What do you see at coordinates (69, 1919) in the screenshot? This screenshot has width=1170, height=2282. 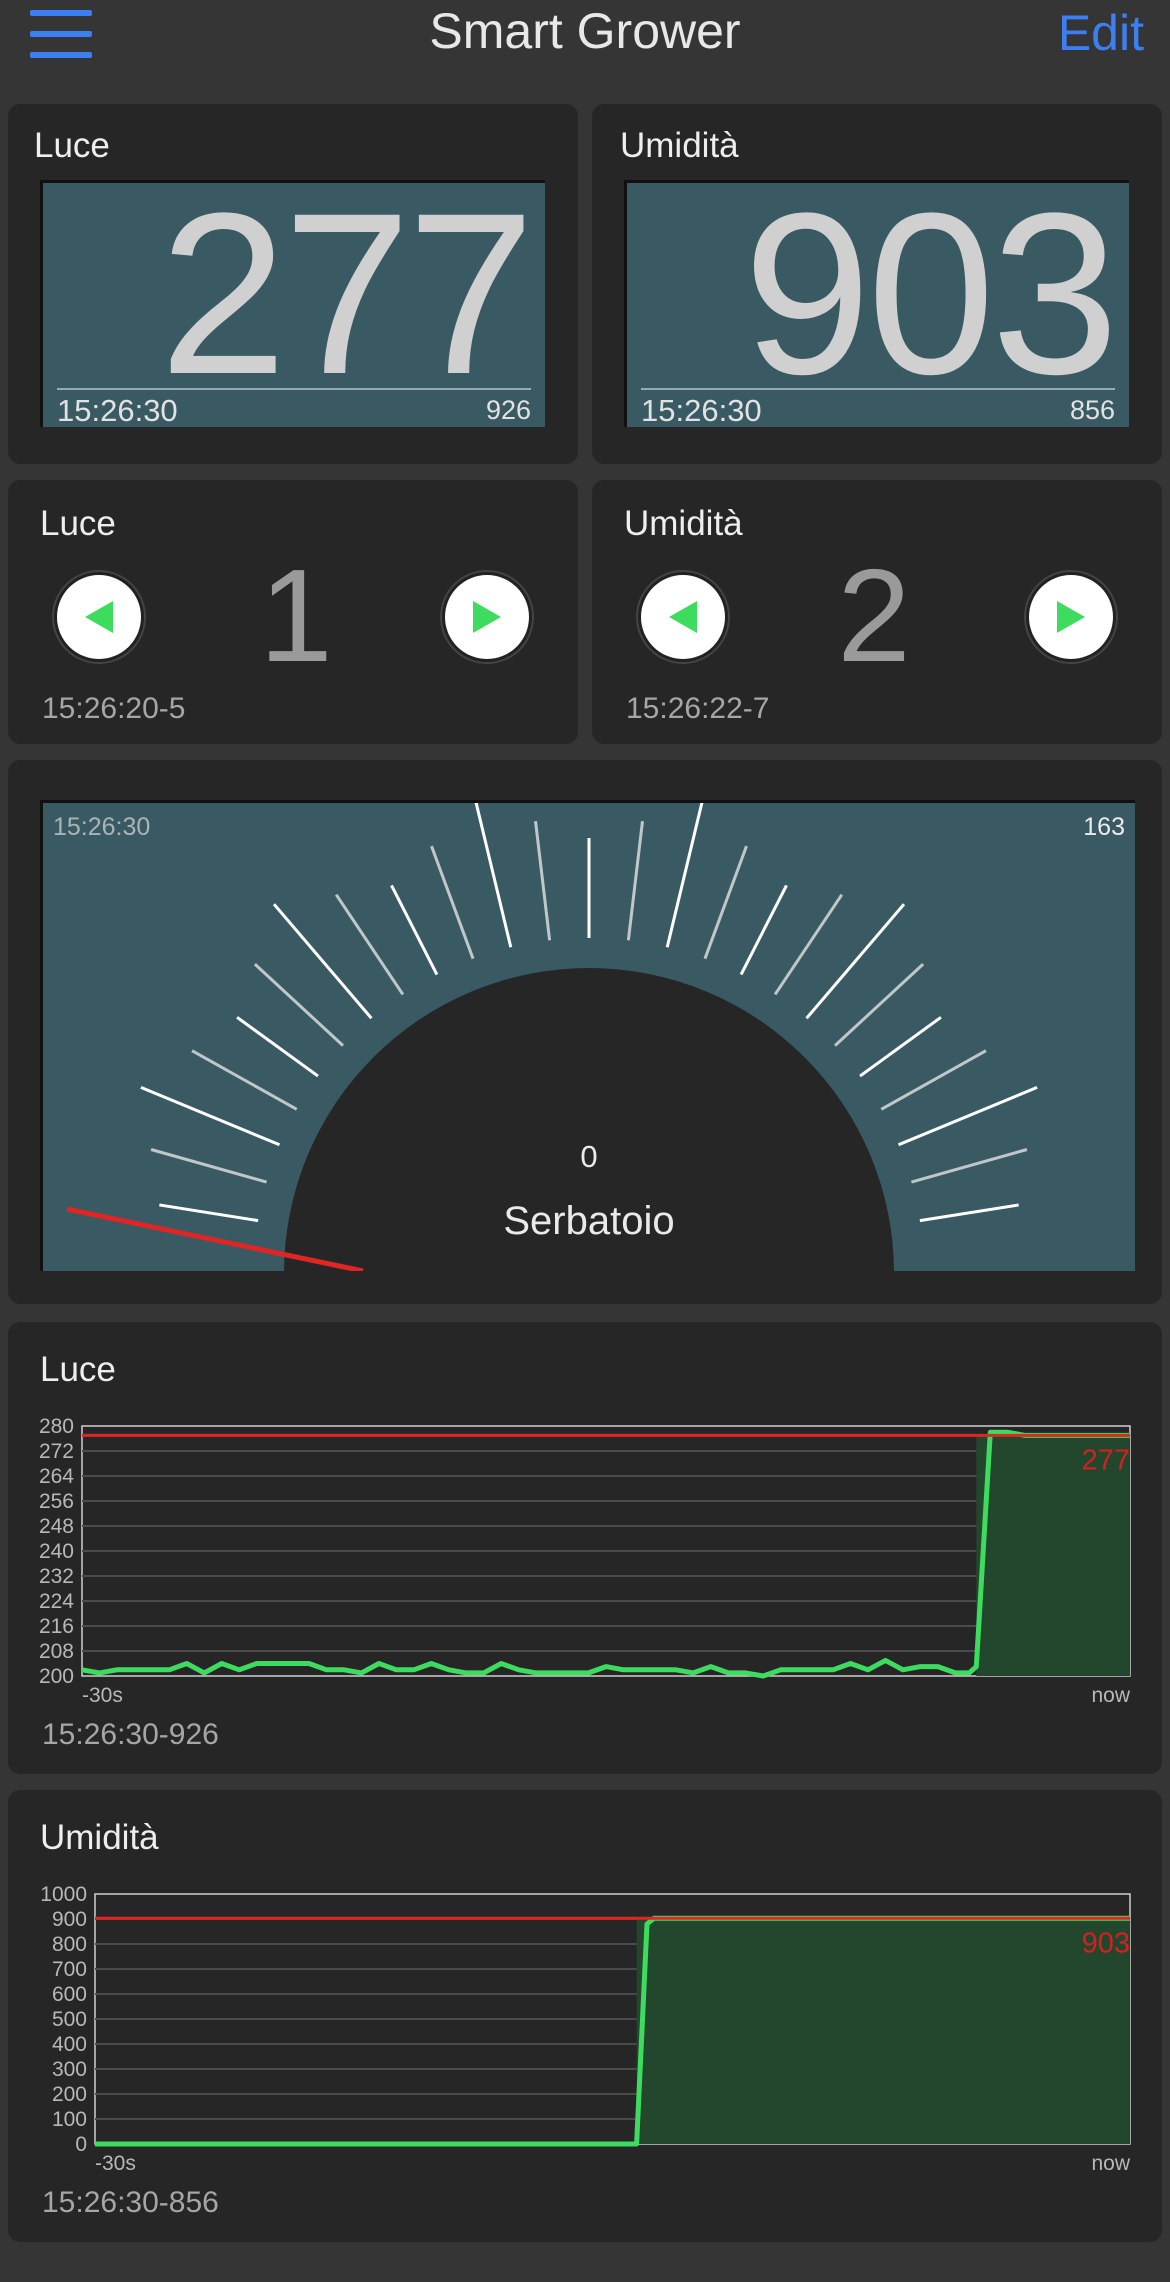 I see `y-tick-label: 900` at bounding box center [69, 1919].